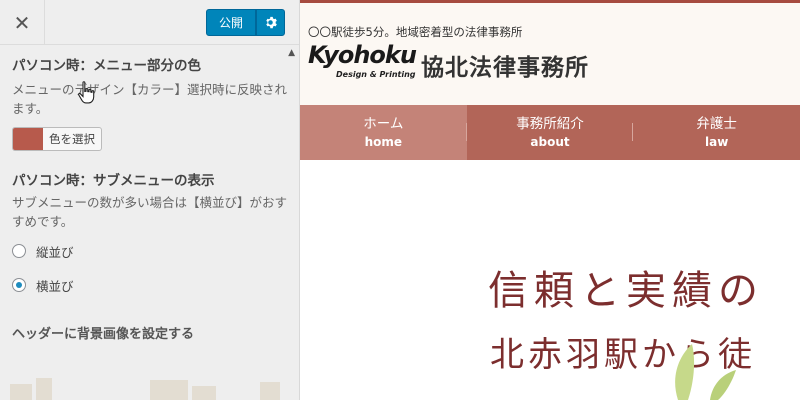  I want to click on radio-horizontal: 横並び, so click(149, 285).